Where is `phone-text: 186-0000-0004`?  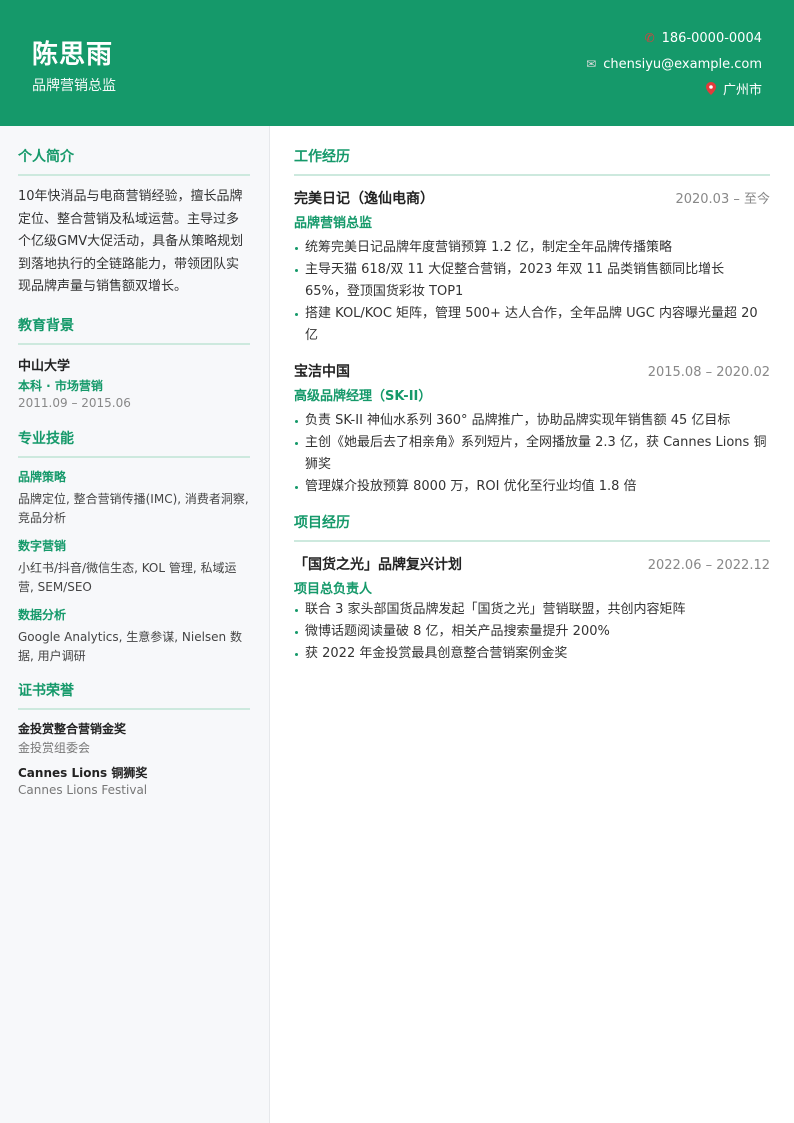 phone-text: 186-0000-0004 is located at coordinates (711, 38).